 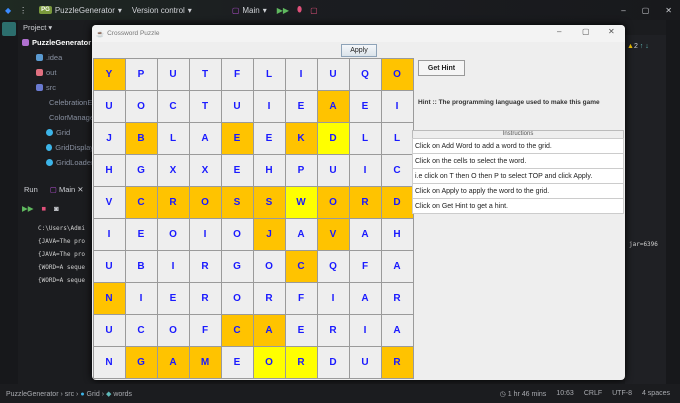 What do you see at coordinates (23, 10) in the screenshot?
I see `main-menu-icon: ⋮` at bounding box center [23, 10].